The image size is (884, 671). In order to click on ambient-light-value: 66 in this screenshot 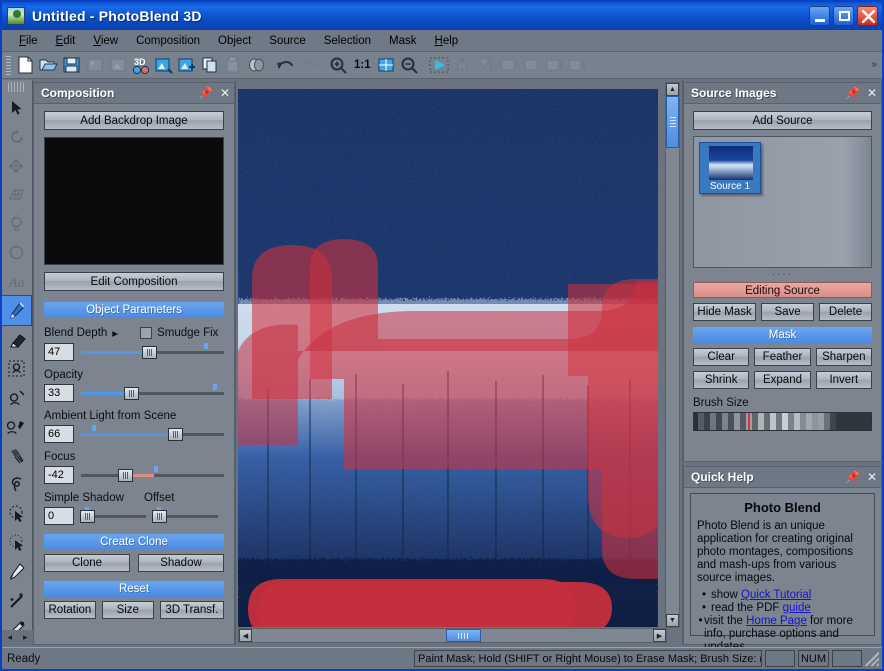, I will do `click(59, 434)`.